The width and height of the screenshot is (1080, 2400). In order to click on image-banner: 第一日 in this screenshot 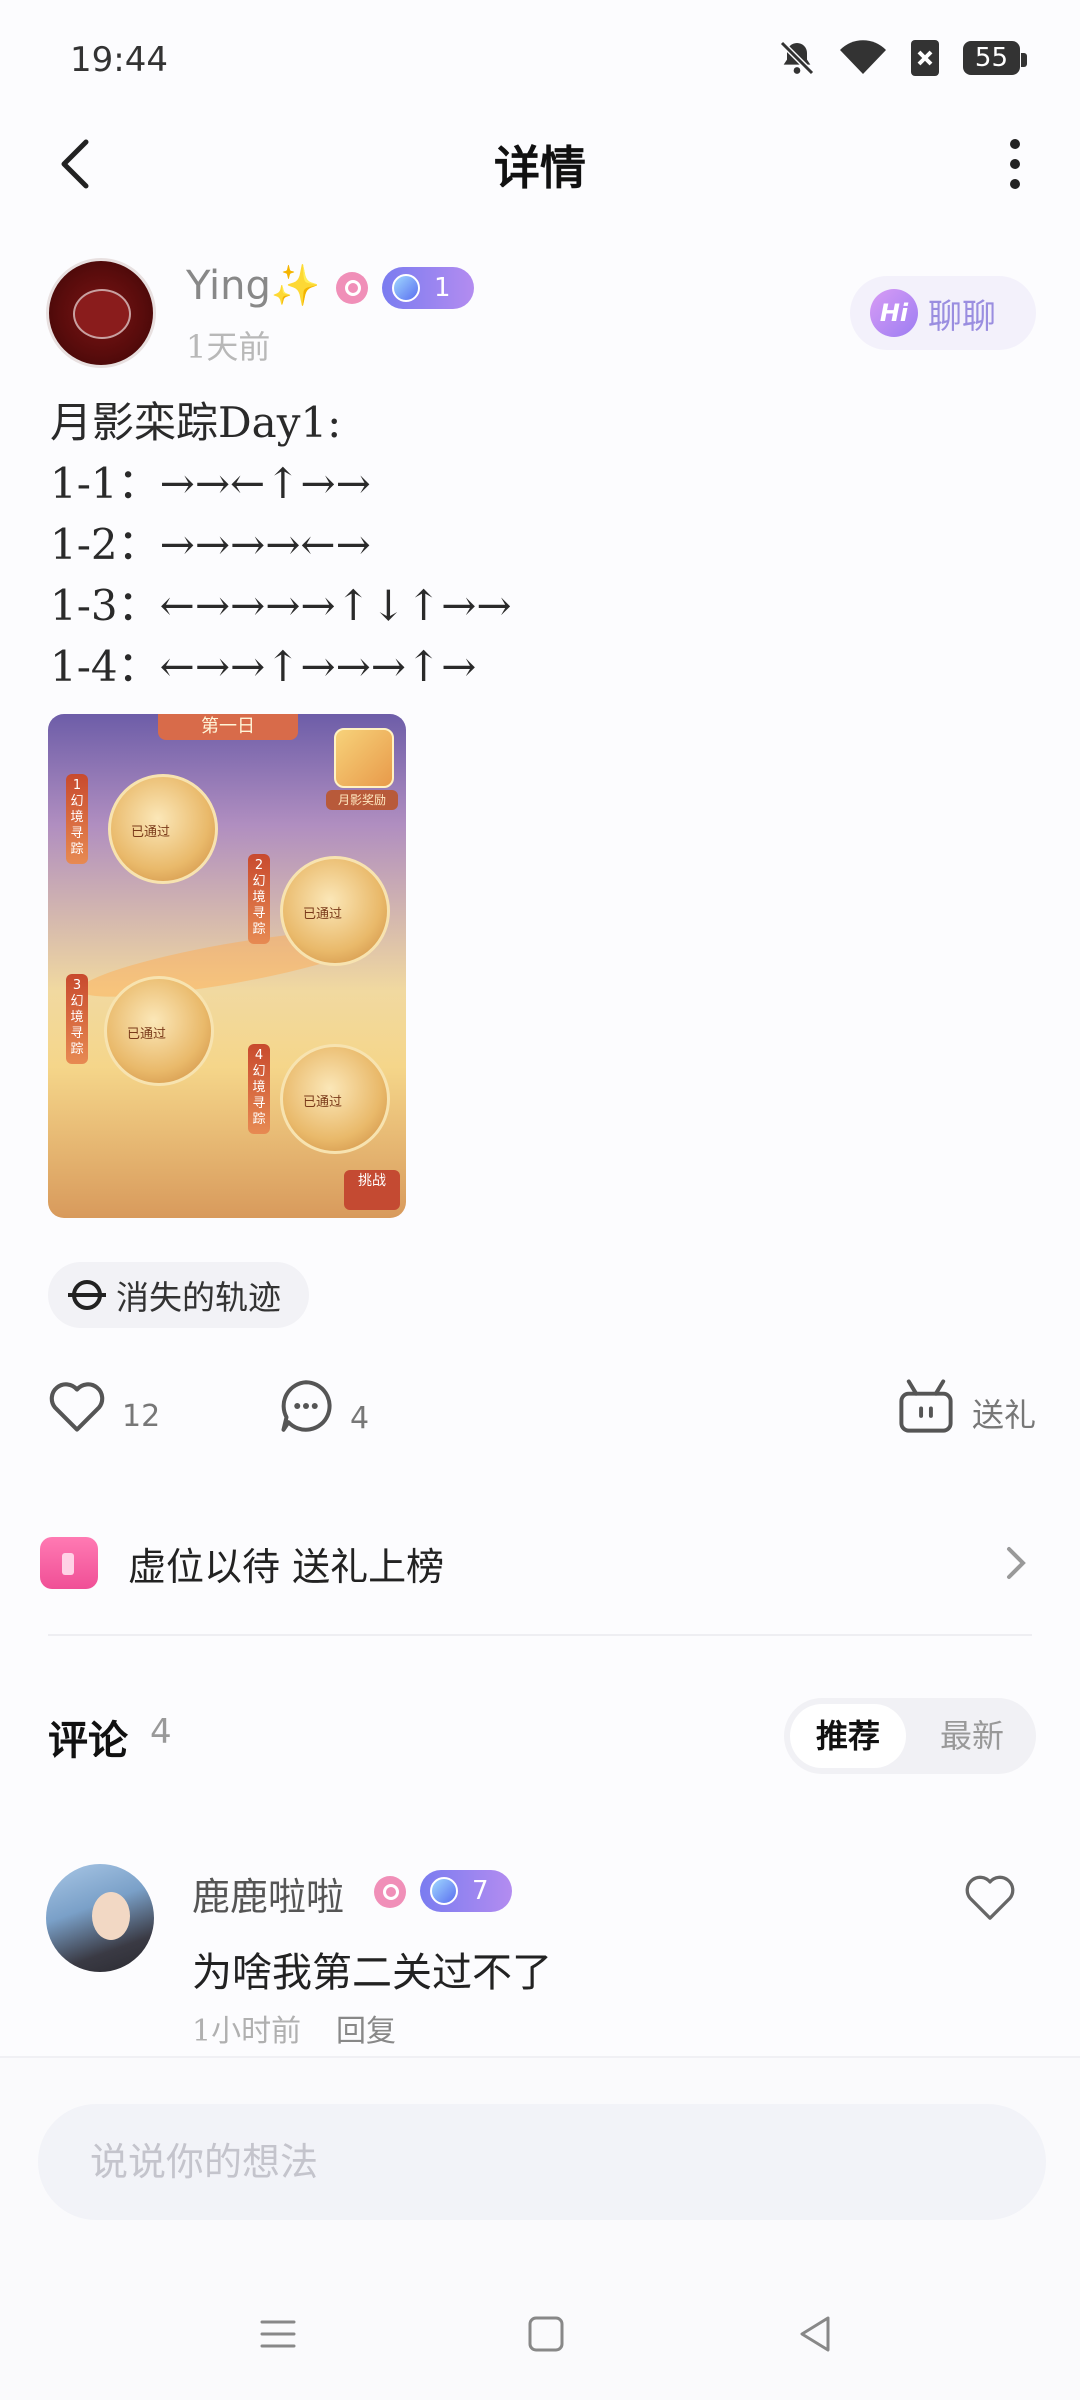, I will do `click(228, 727)`.